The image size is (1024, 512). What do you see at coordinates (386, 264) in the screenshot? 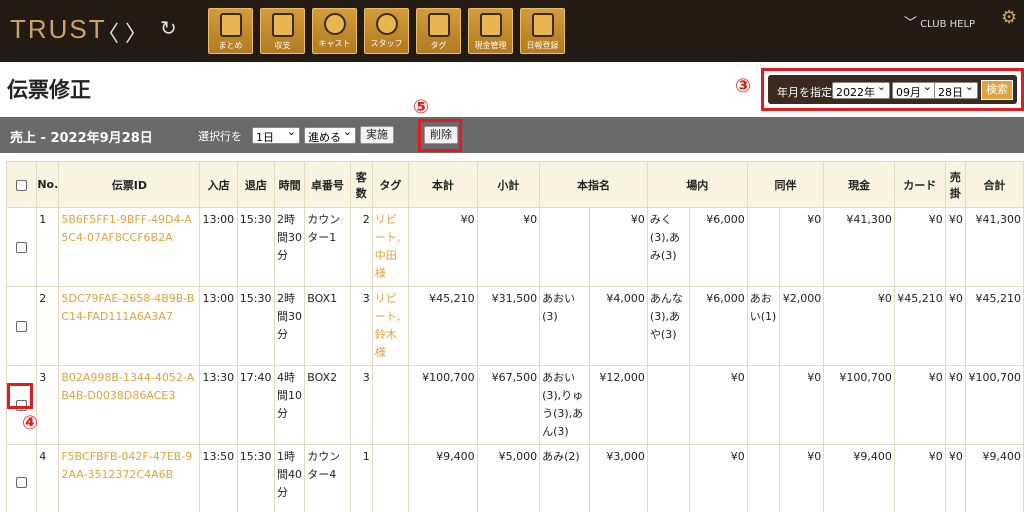
I see `tag-link: 中田様` at bounding box center [386, 264].